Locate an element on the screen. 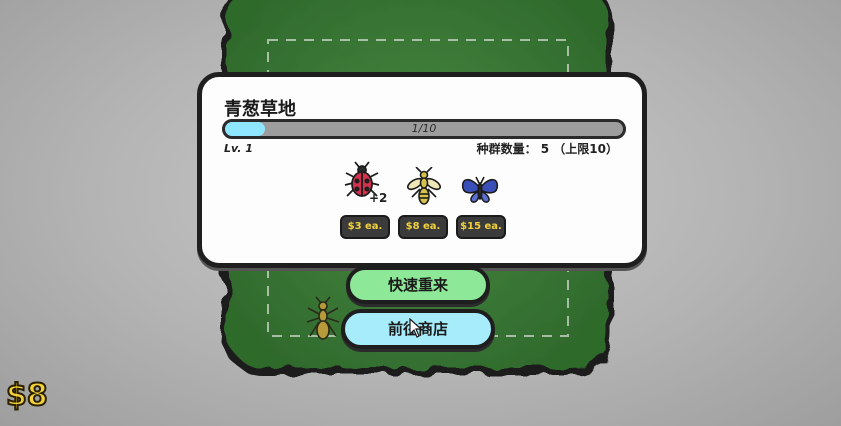  butterfly-icon is located at coordinates (480, 190).